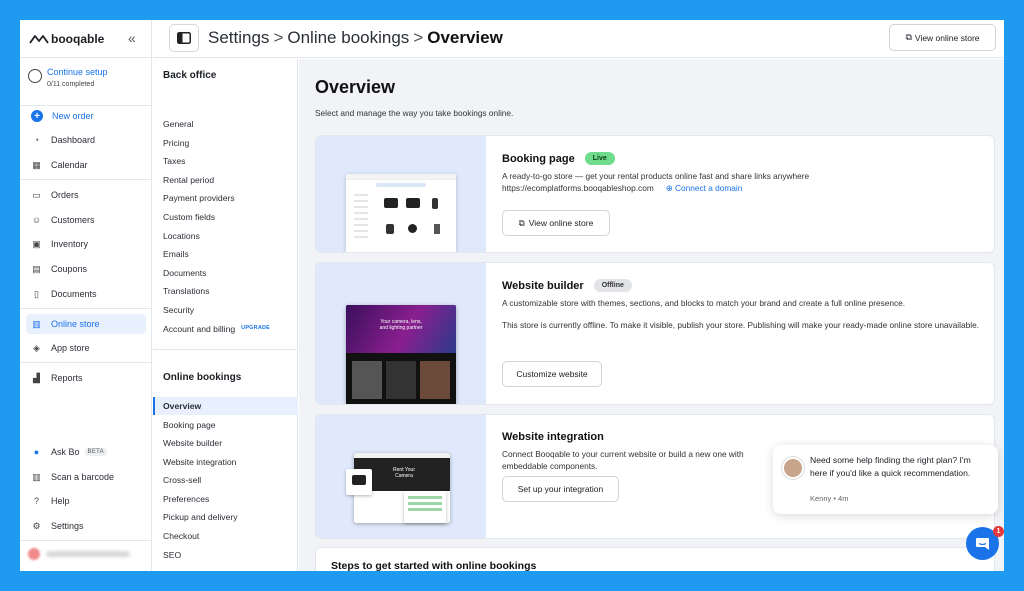 This screenshot has height=591, width=1024. I want to click on subnav-item-taxes: Taxes, so click(225, 161).